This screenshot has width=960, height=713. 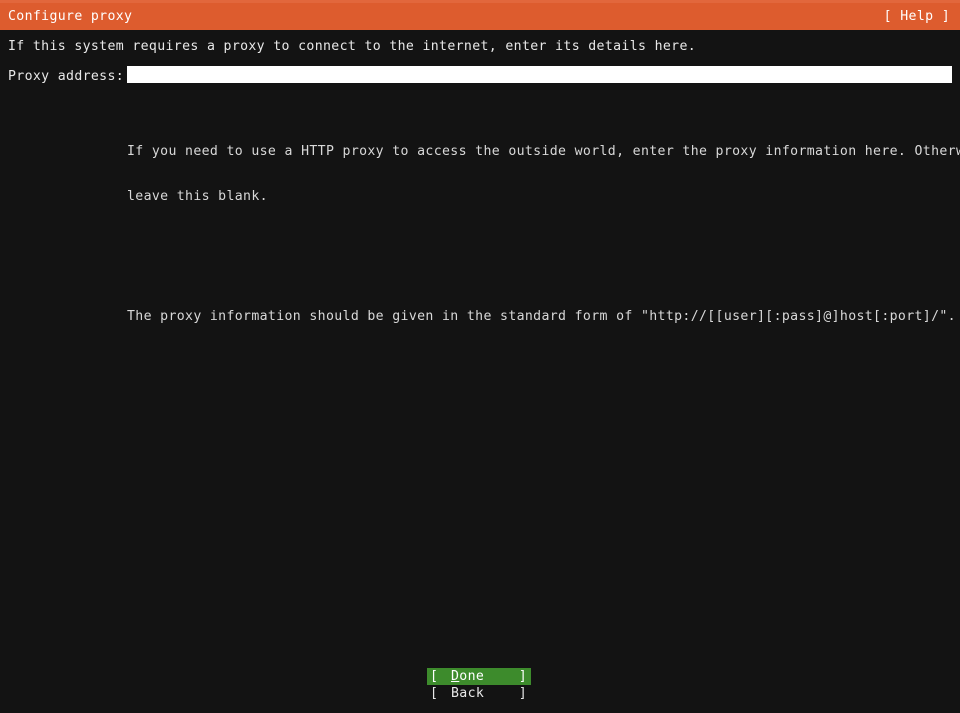 What do you see at coordinates (197, 196) in the screenshot?
I see `help-line: leave this blank.` at bounding box center [197, 196].